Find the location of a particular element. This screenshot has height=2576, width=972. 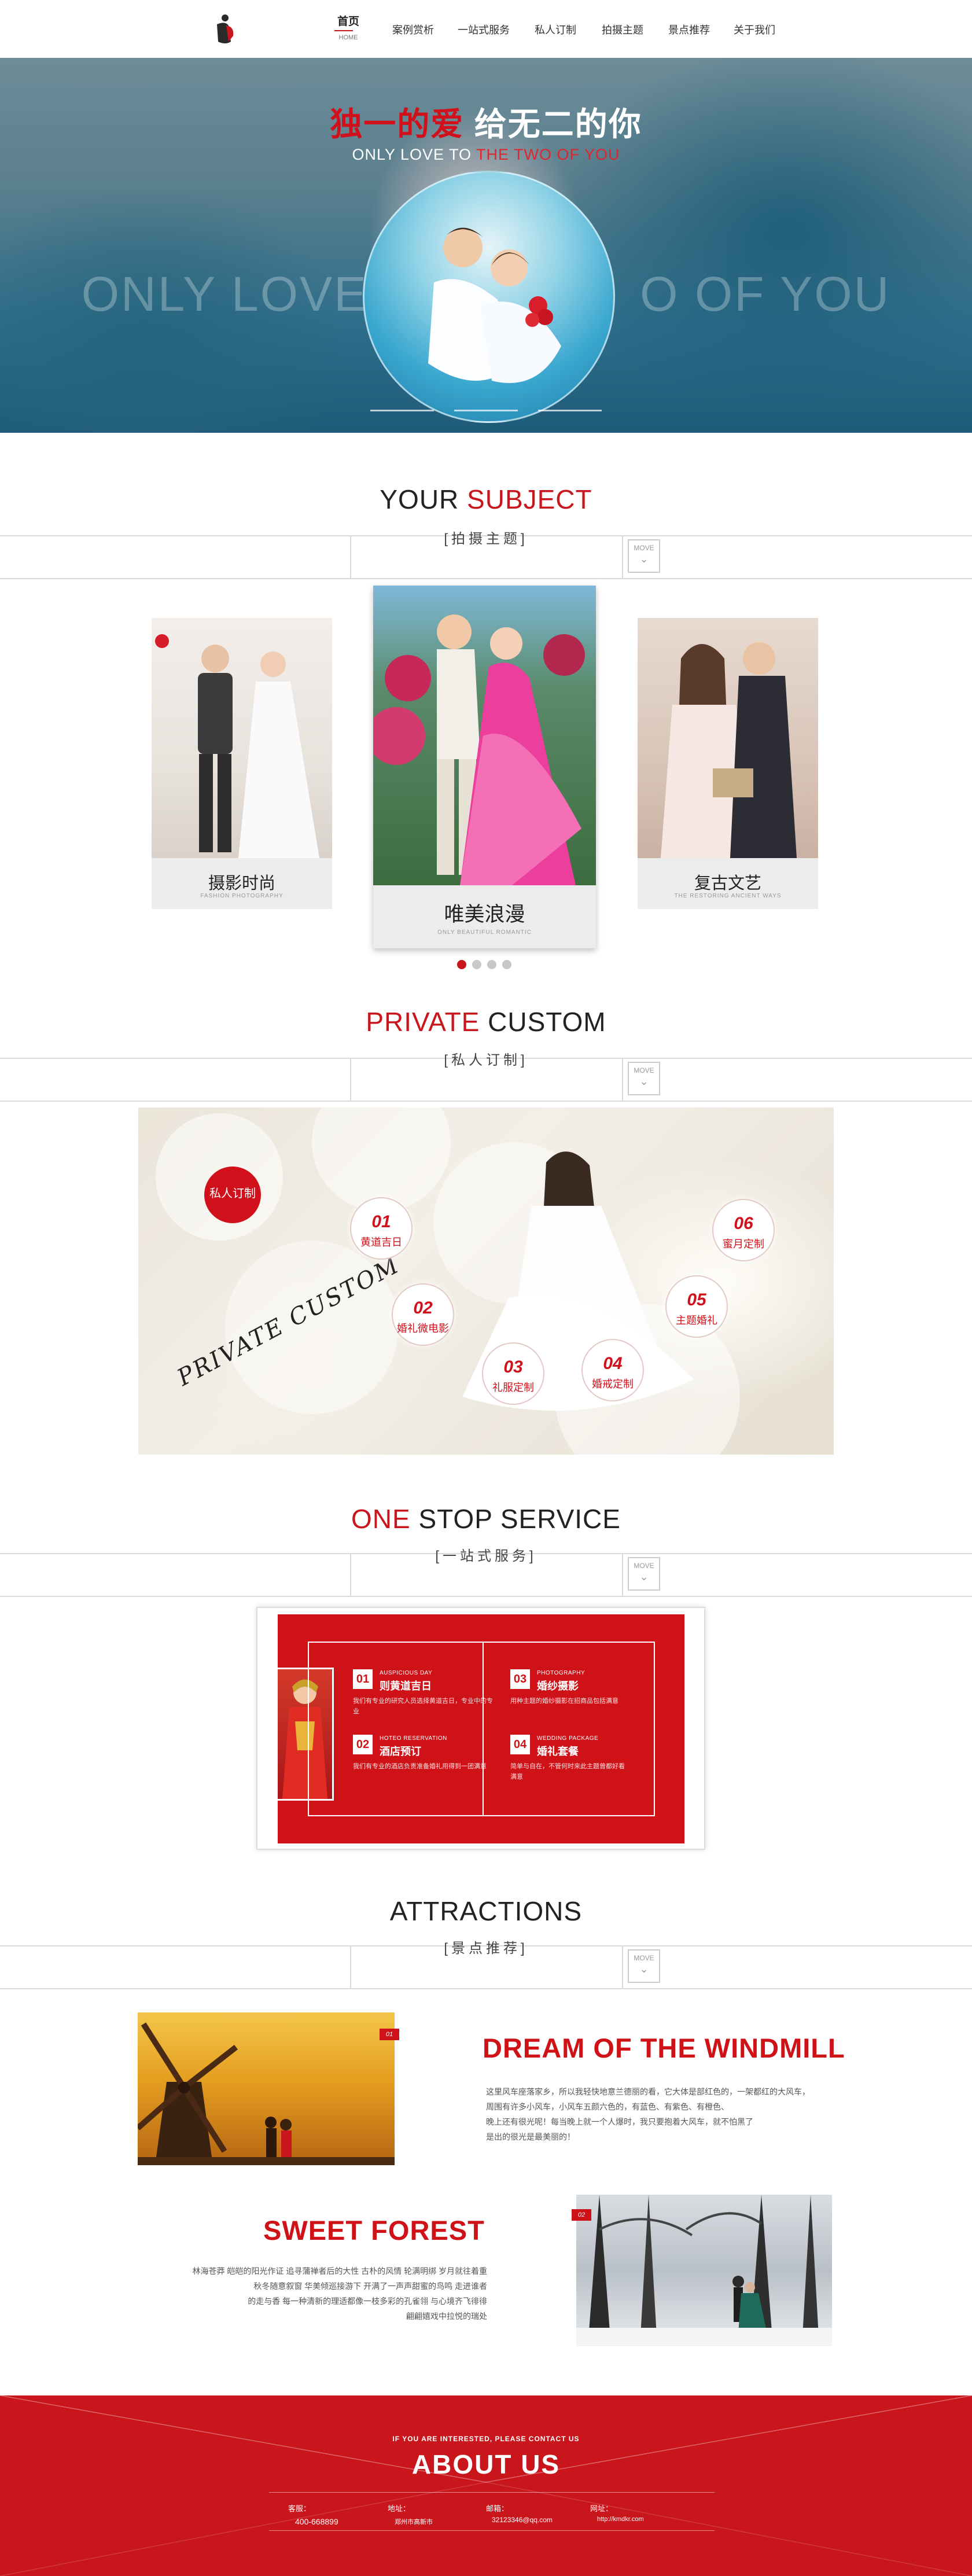

subject-more-button: MOVE ⌄ is located at coordinates (644, 556).